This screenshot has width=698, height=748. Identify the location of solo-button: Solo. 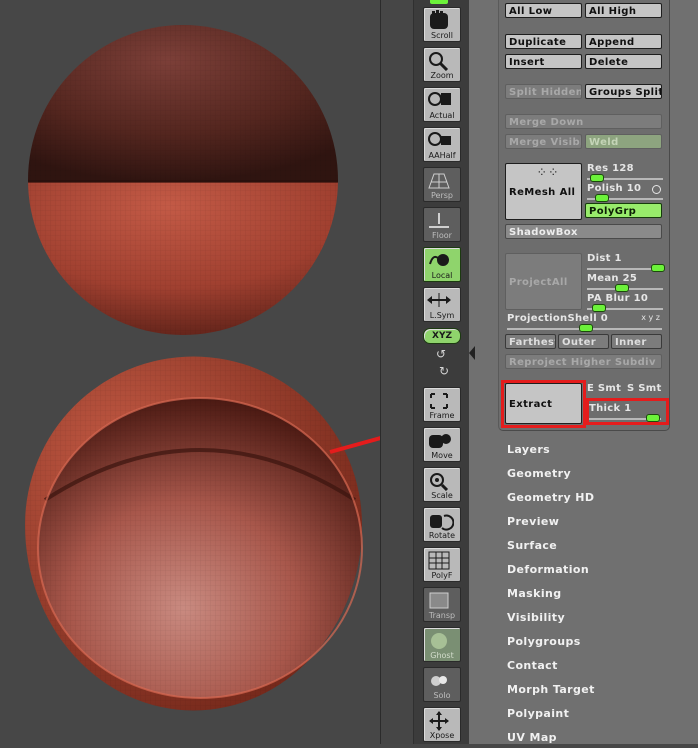
(442, 684).